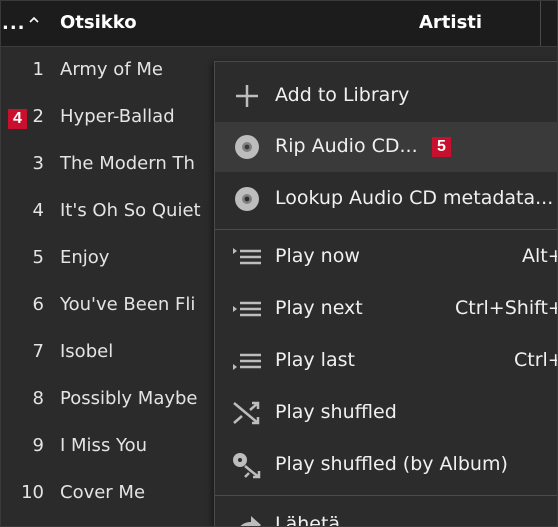 The image size is (558, 527). What do you see at coordinates (315, 360) in the screenshot?
I see `menu-item-label: Play last` at bounding box center [315, 360].